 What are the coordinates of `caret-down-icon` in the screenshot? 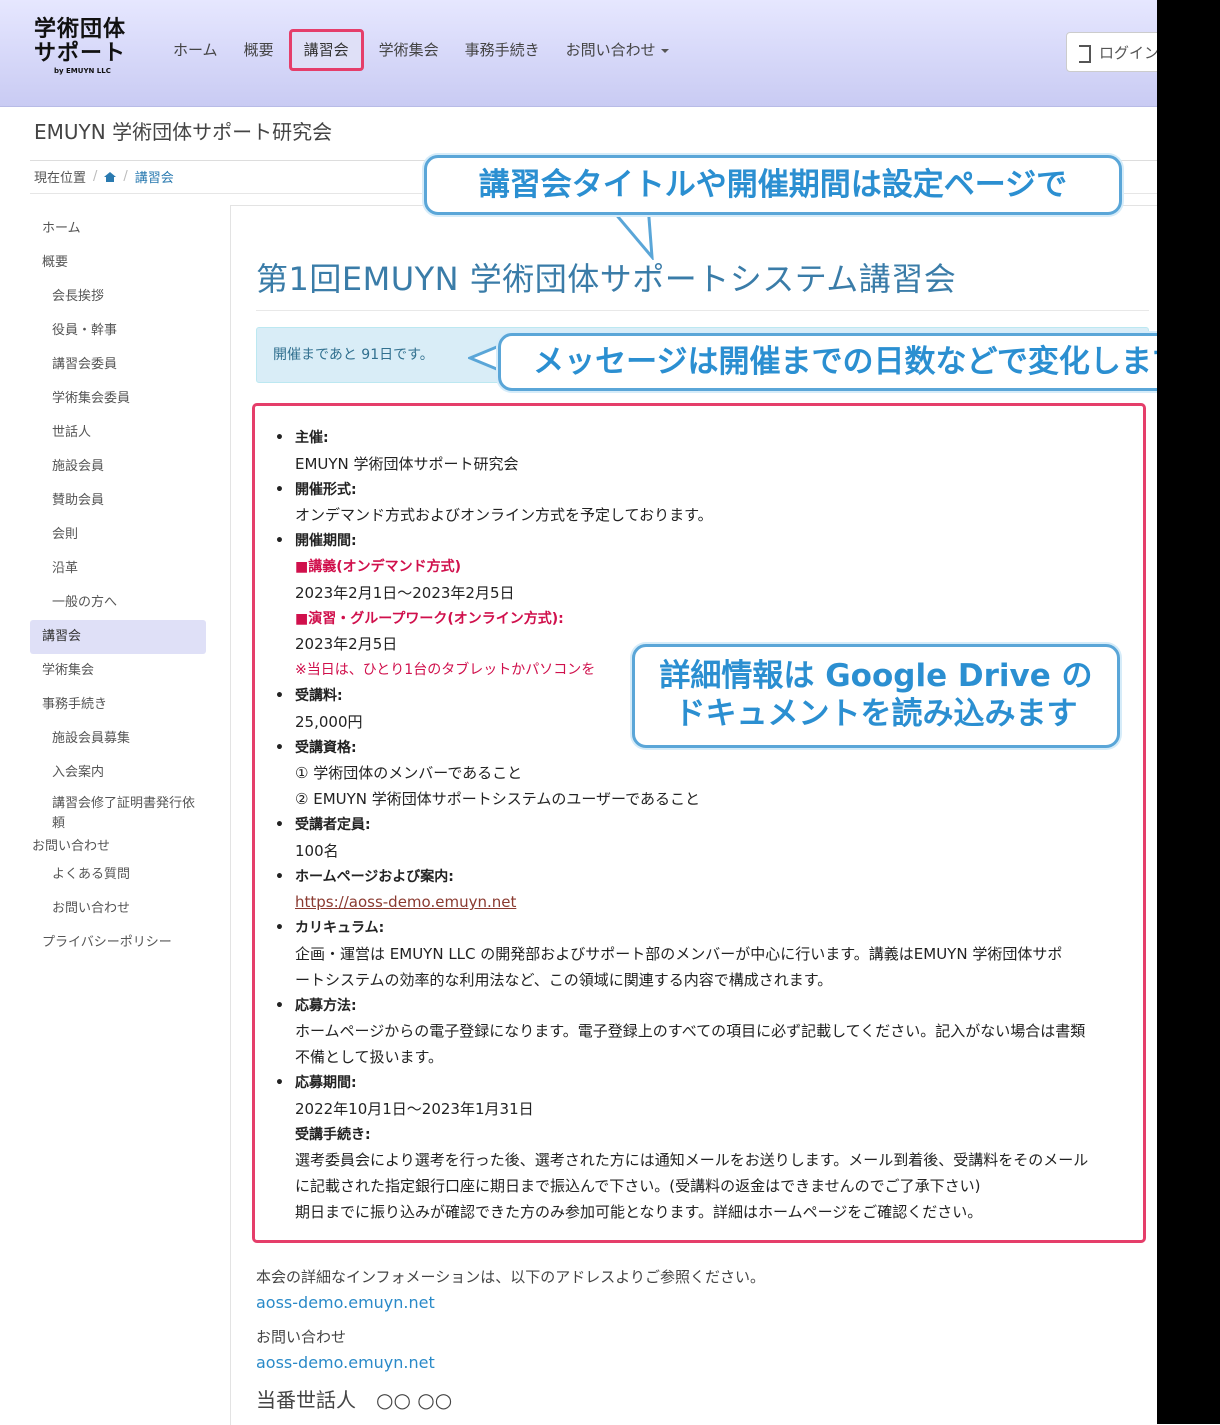 It's located at (664, 50).